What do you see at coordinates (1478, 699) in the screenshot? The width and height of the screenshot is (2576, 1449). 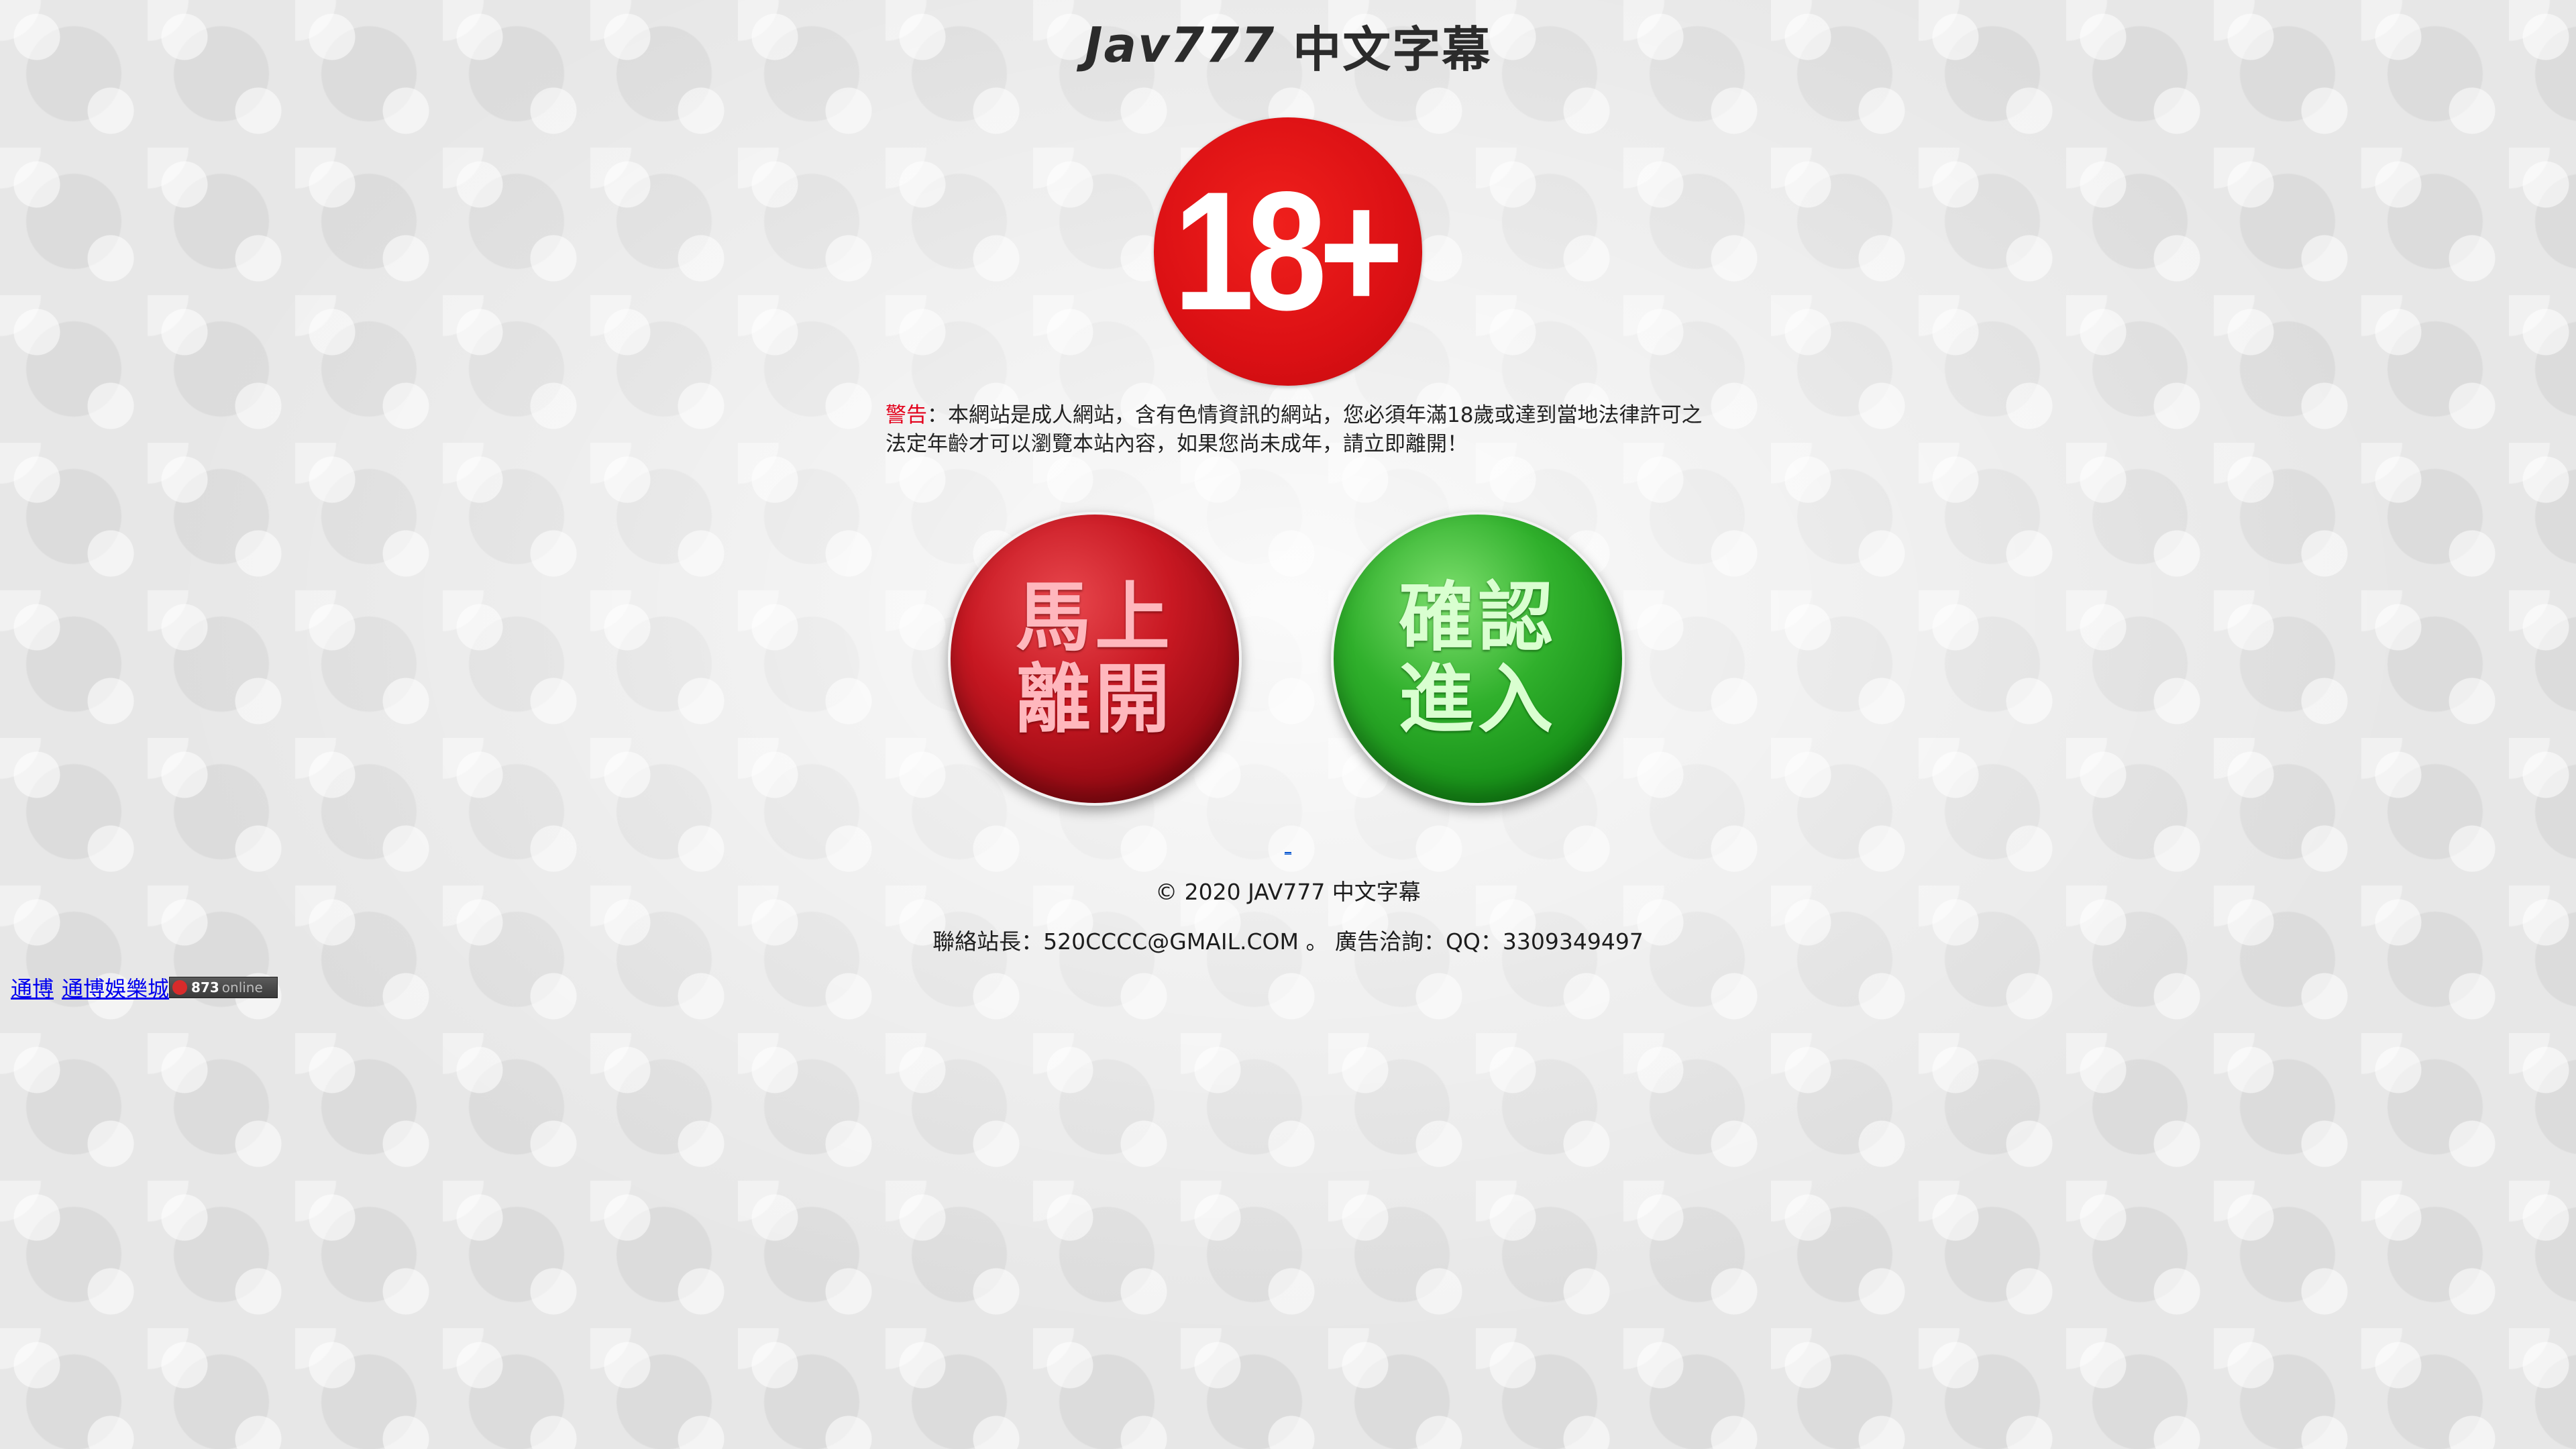 I see `enter-button-line2: 進入` at bounding box center [1478, 699].